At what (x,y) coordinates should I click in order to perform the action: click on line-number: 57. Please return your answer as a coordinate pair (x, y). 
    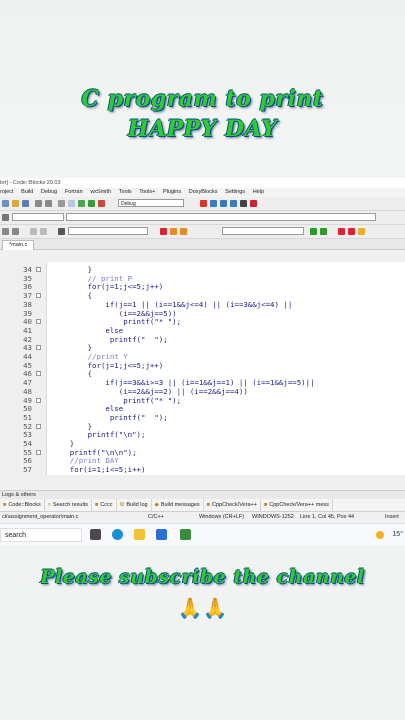
    Looking at the image, I should click on (27, 470).